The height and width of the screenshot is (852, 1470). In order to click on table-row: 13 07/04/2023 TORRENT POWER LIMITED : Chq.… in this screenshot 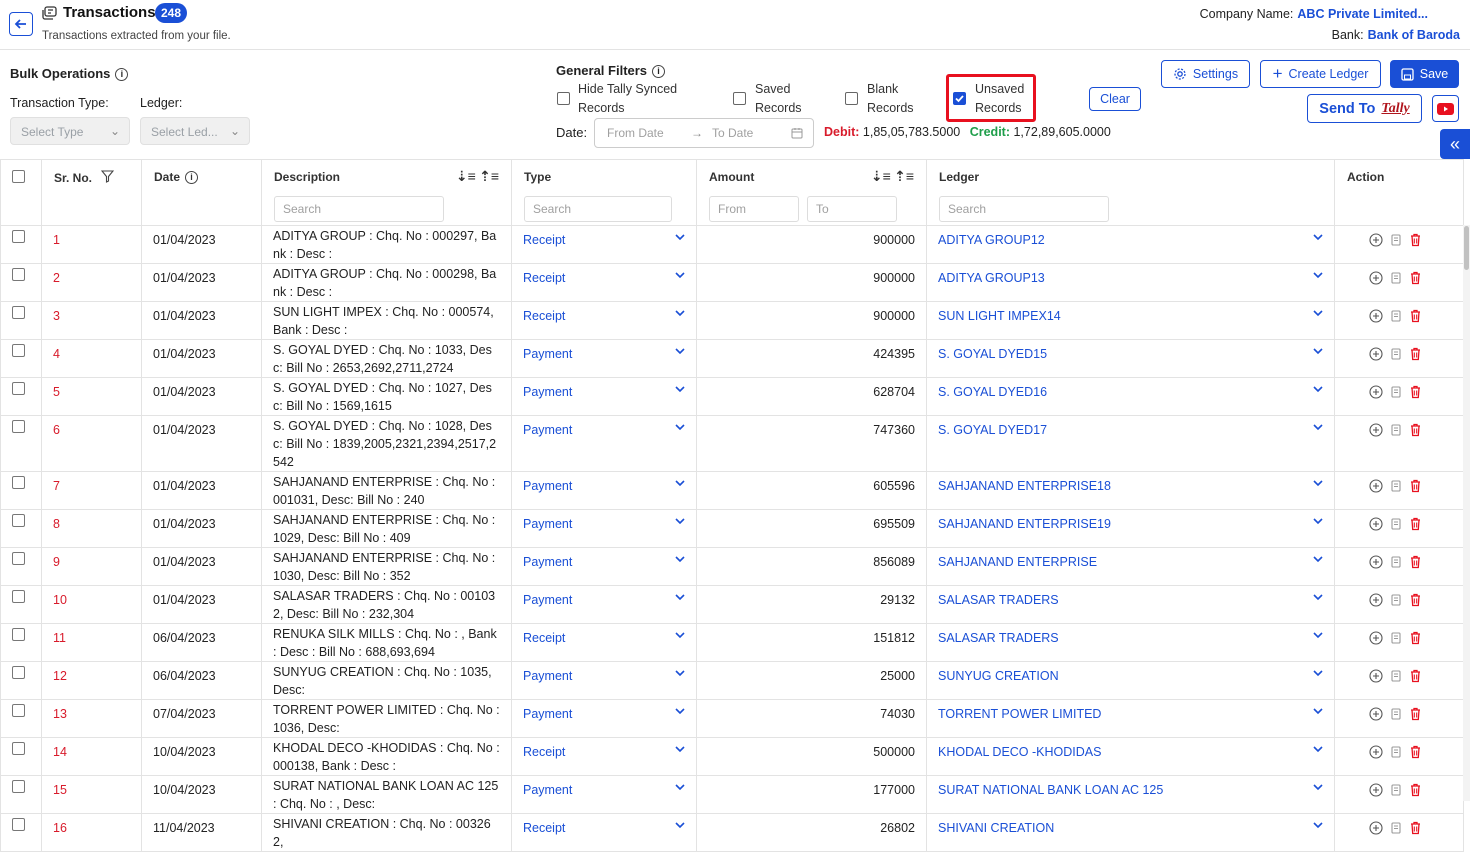, I will do `click(732, 718)`.